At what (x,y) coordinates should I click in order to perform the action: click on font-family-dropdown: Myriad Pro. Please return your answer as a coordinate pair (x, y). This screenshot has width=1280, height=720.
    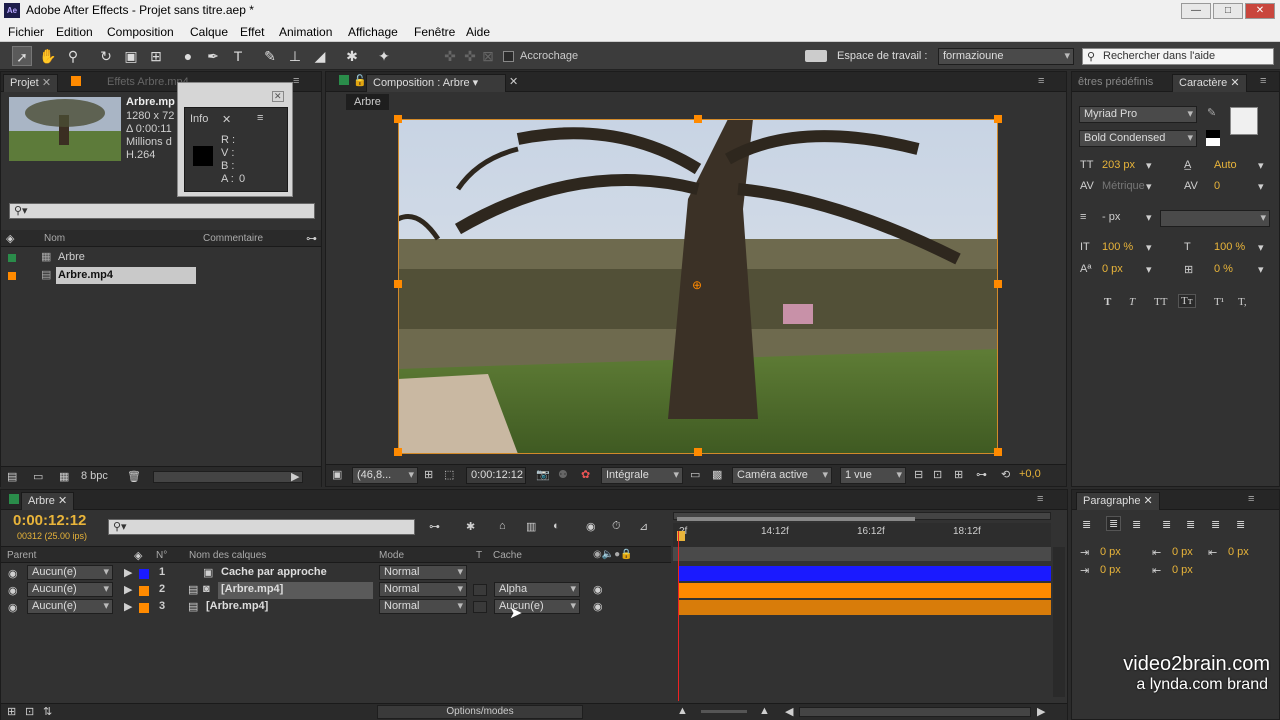
    Looking at the image, I should click on (1138, 114).